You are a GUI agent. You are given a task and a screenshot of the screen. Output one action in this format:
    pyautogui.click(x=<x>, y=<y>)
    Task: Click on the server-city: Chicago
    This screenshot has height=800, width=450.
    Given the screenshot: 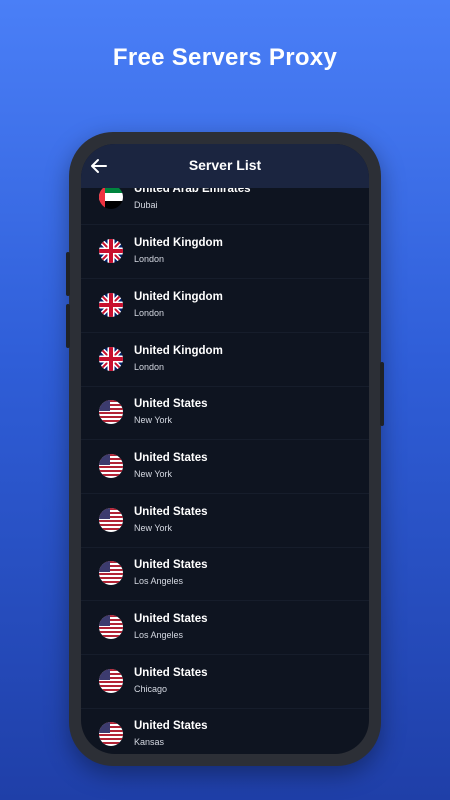 What is the action you would take?
    pyautogui.click(x=151, y=689)
    